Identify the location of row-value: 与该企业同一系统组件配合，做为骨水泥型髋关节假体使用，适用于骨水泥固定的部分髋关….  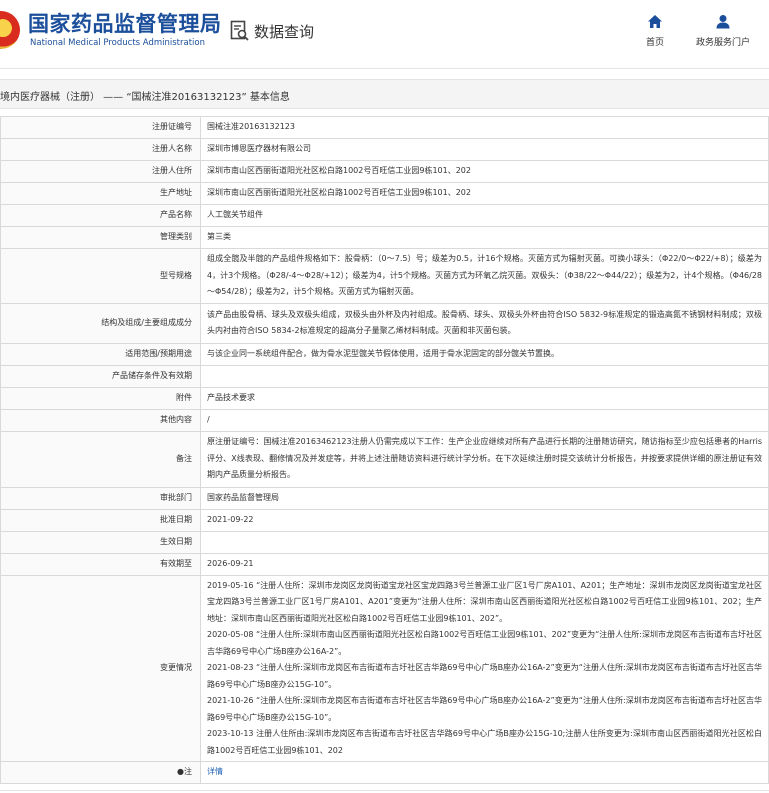
(484, 354).